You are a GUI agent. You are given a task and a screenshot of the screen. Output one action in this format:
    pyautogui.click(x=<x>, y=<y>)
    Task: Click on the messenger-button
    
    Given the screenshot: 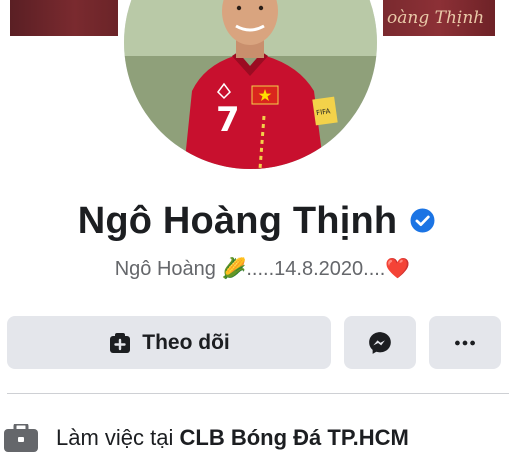 What is the action you would take?
    pyautogui.click(x=380, y=342)
    